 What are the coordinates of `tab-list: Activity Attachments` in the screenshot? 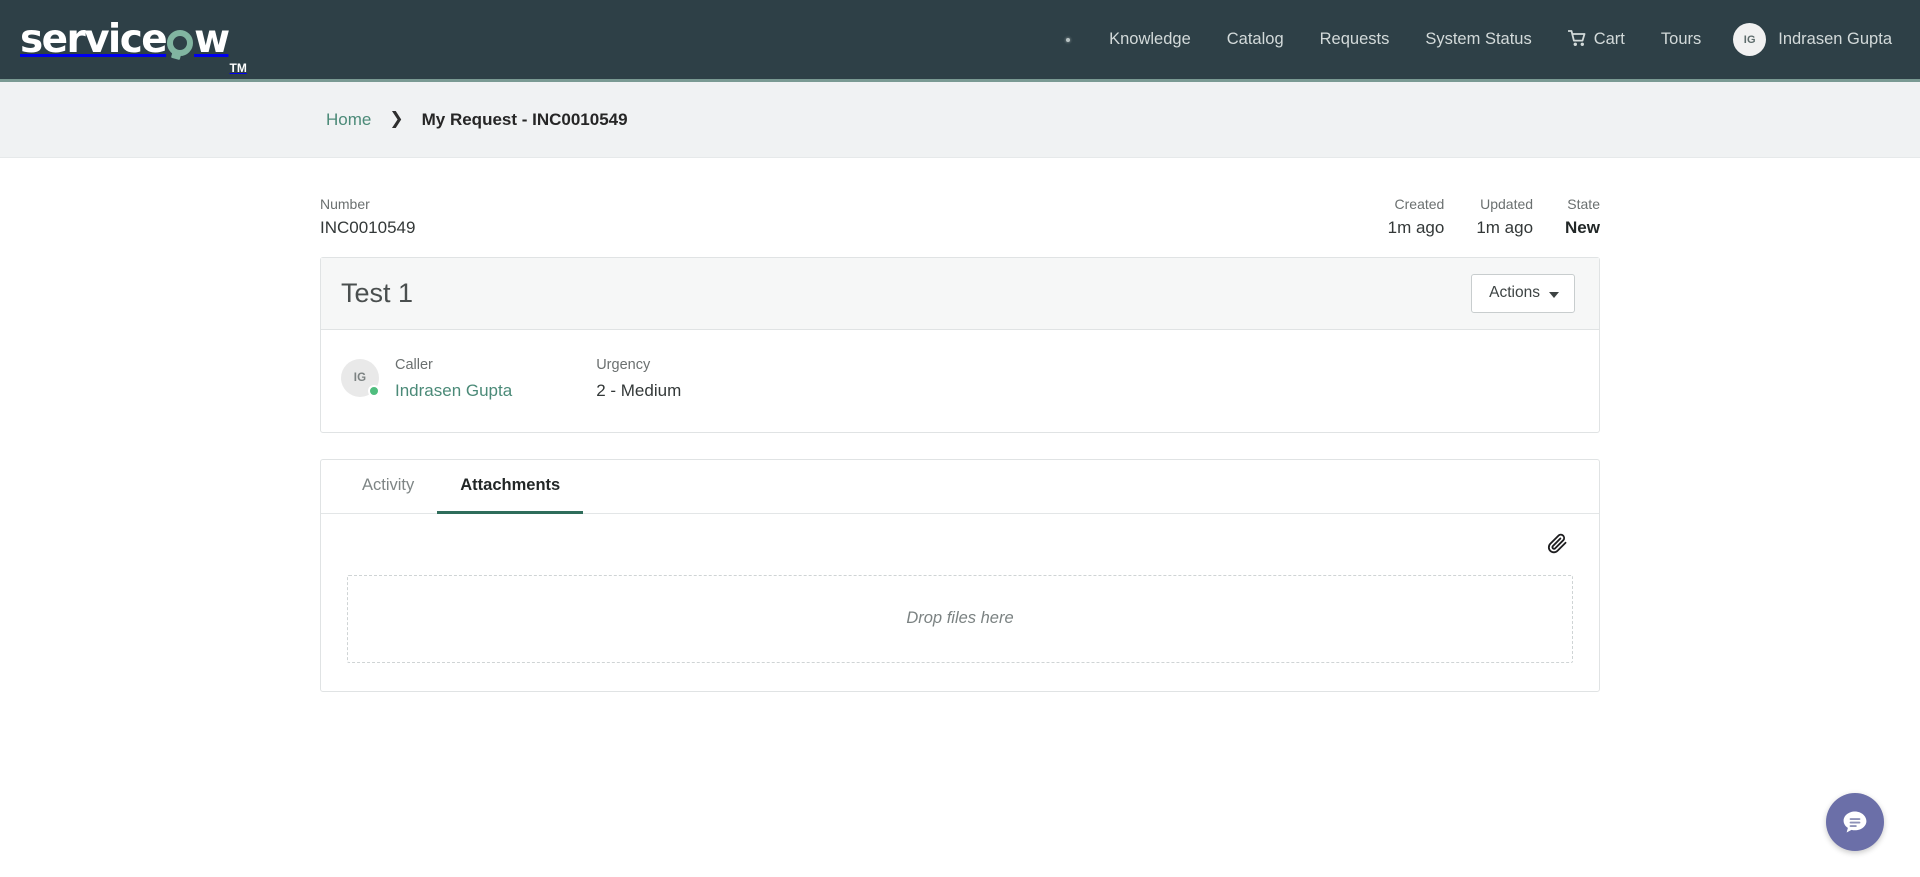 It's located at (960, 487).